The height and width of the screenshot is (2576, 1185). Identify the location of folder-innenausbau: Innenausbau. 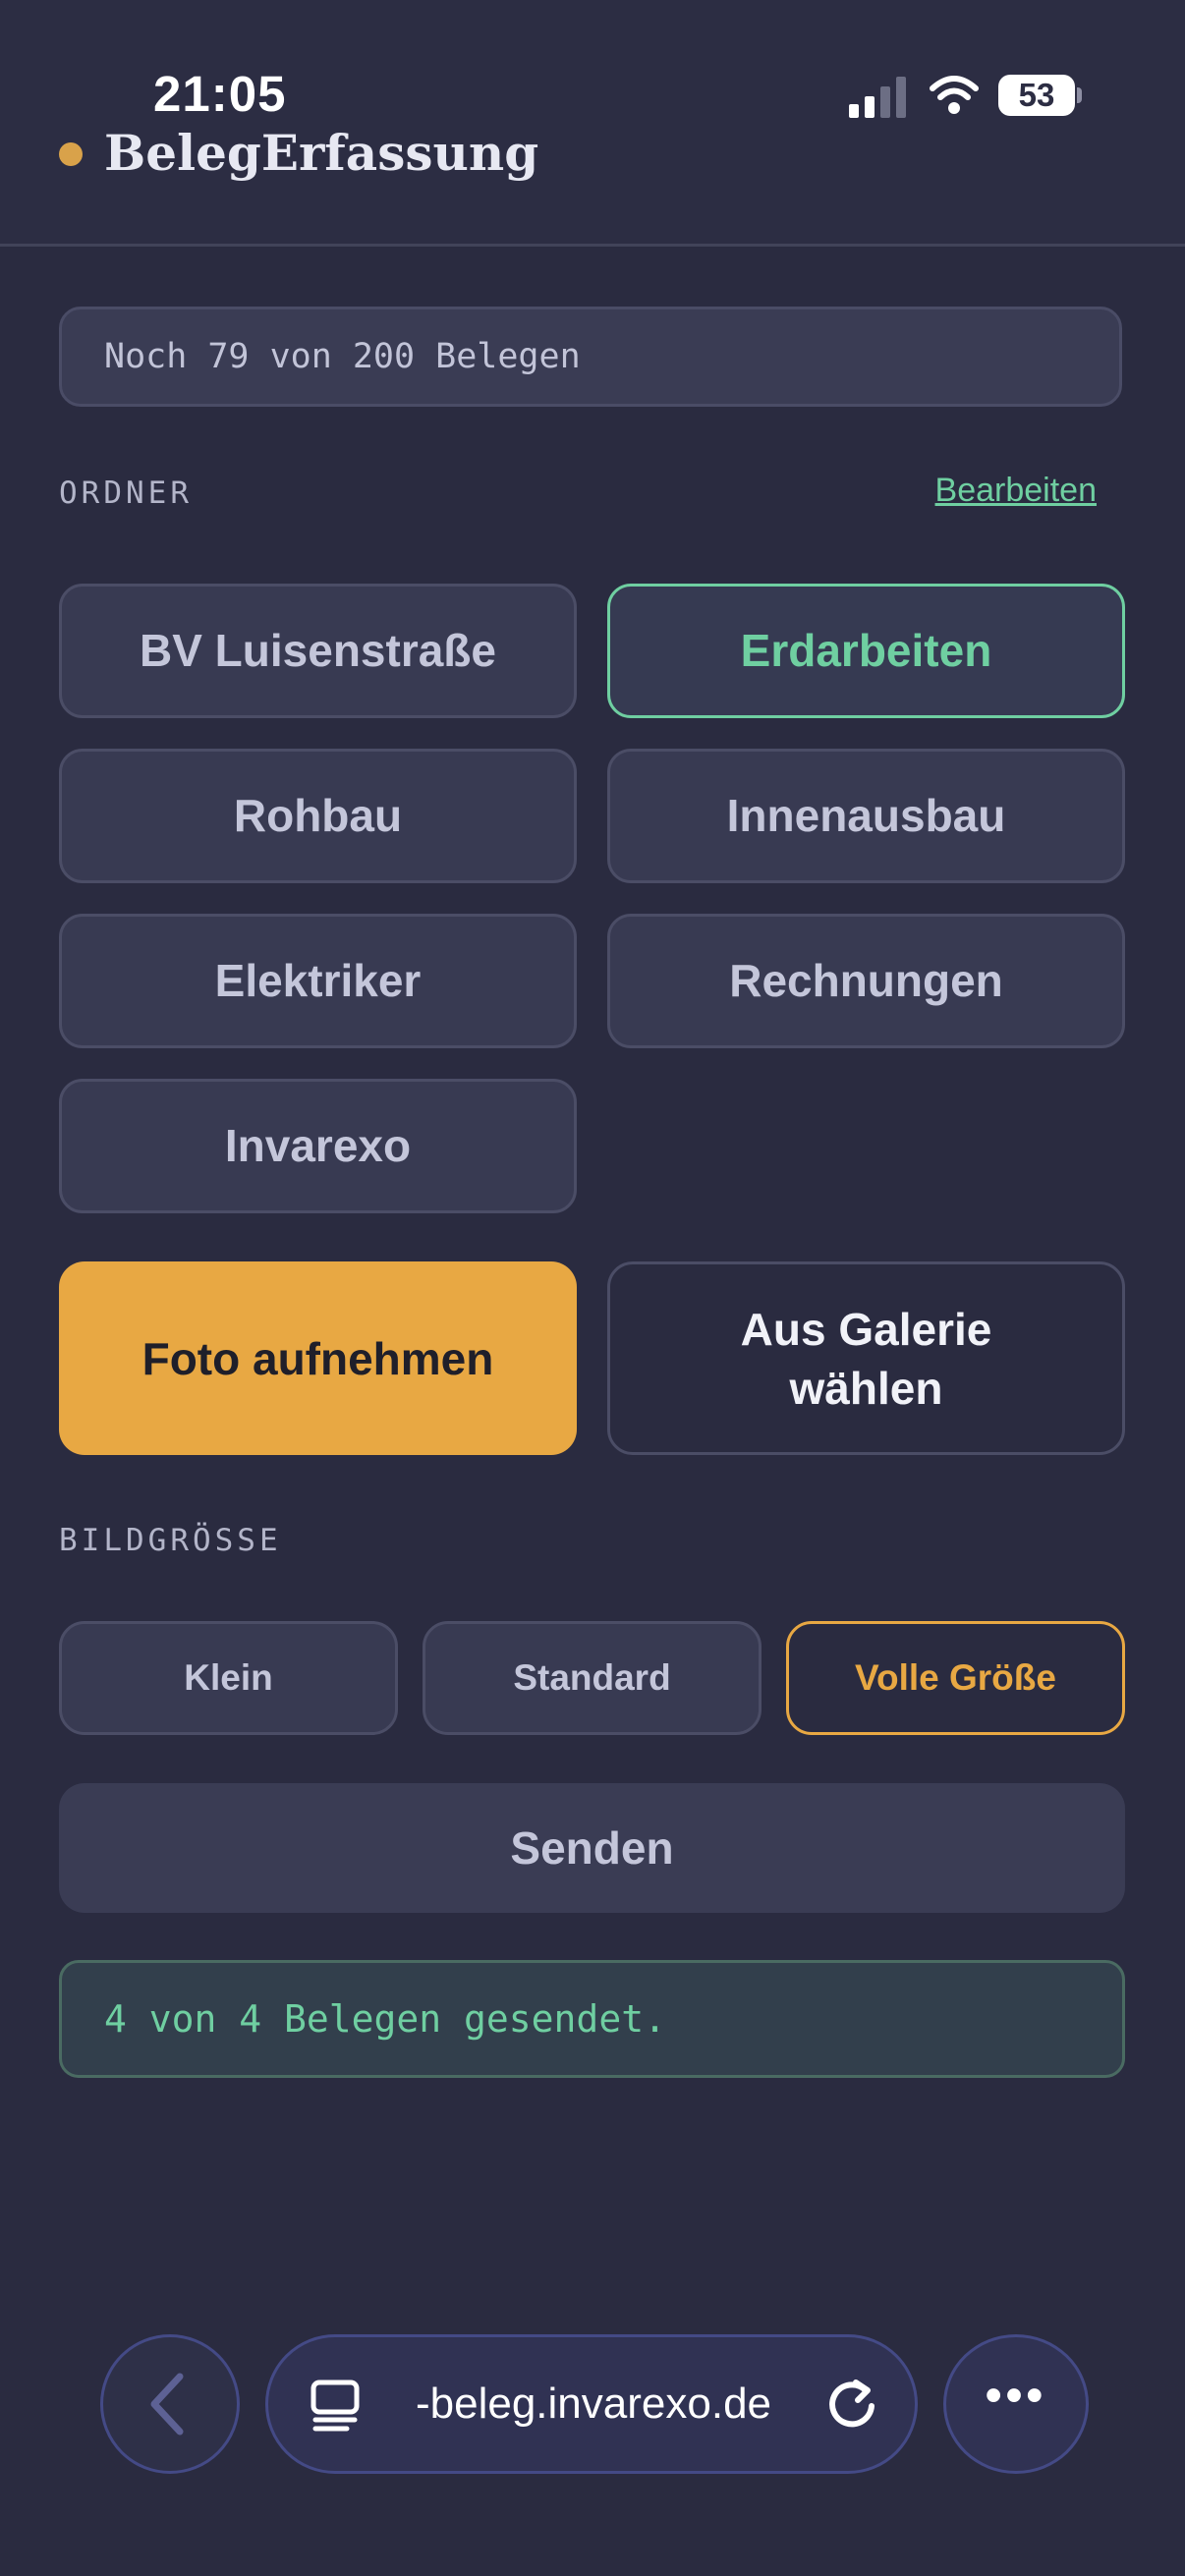
(866, 816).